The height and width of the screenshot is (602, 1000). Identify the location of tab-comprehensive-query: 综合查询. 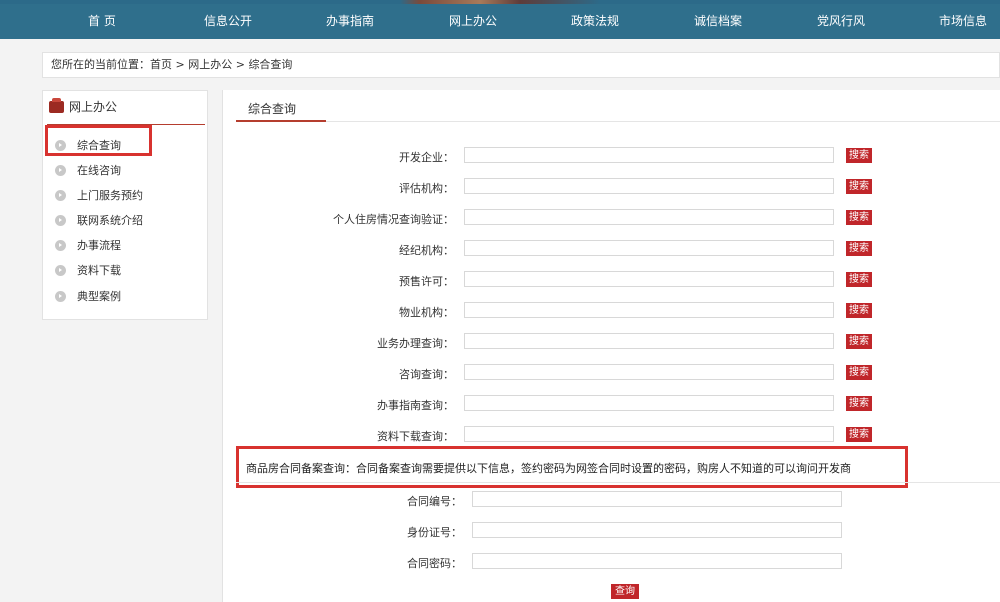
(281, 109).